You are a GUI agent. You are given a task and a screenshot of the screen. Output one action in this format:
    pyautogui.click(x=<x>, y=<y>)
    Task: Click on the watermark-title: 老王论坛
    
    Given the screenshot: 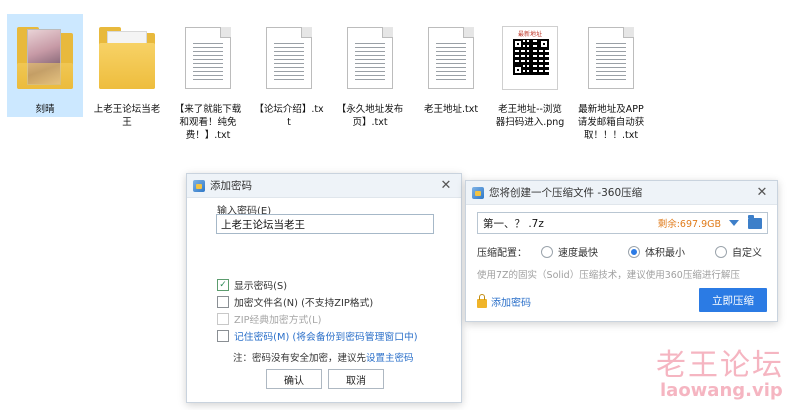 What is the action you would take?
    pyautogui.click(x=720, y=365)
    